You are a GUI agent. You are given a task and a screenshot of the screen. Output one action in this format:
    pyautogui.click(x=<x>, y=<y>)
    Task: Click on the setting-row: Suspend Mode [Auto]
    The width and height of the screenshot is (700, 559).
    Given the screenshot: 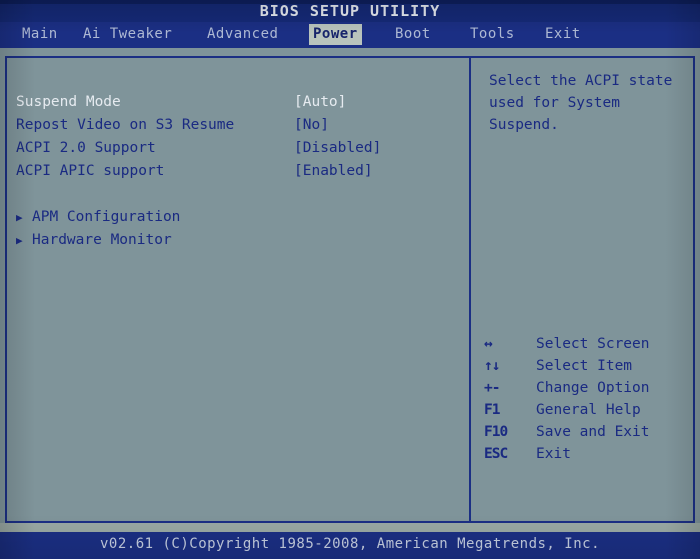 What is the action you would take?
    pyautogui.click(x=236, y=102)
    